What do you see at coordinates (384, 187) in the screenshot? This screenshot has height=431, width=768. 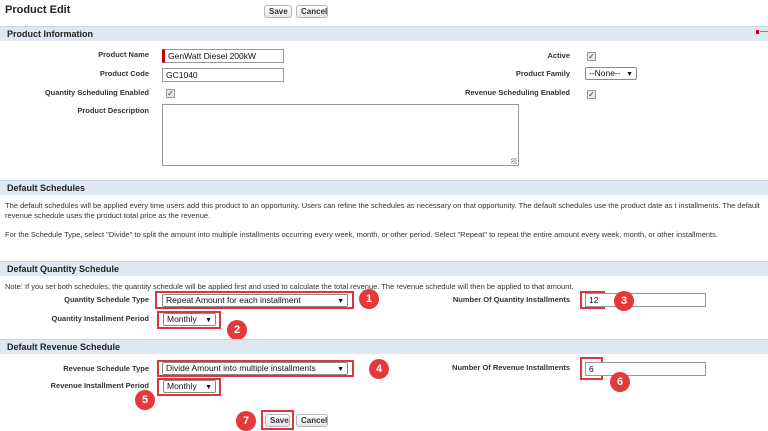 I see `section-default-schedules: Default Schedules` at bounding box center [384, 187].